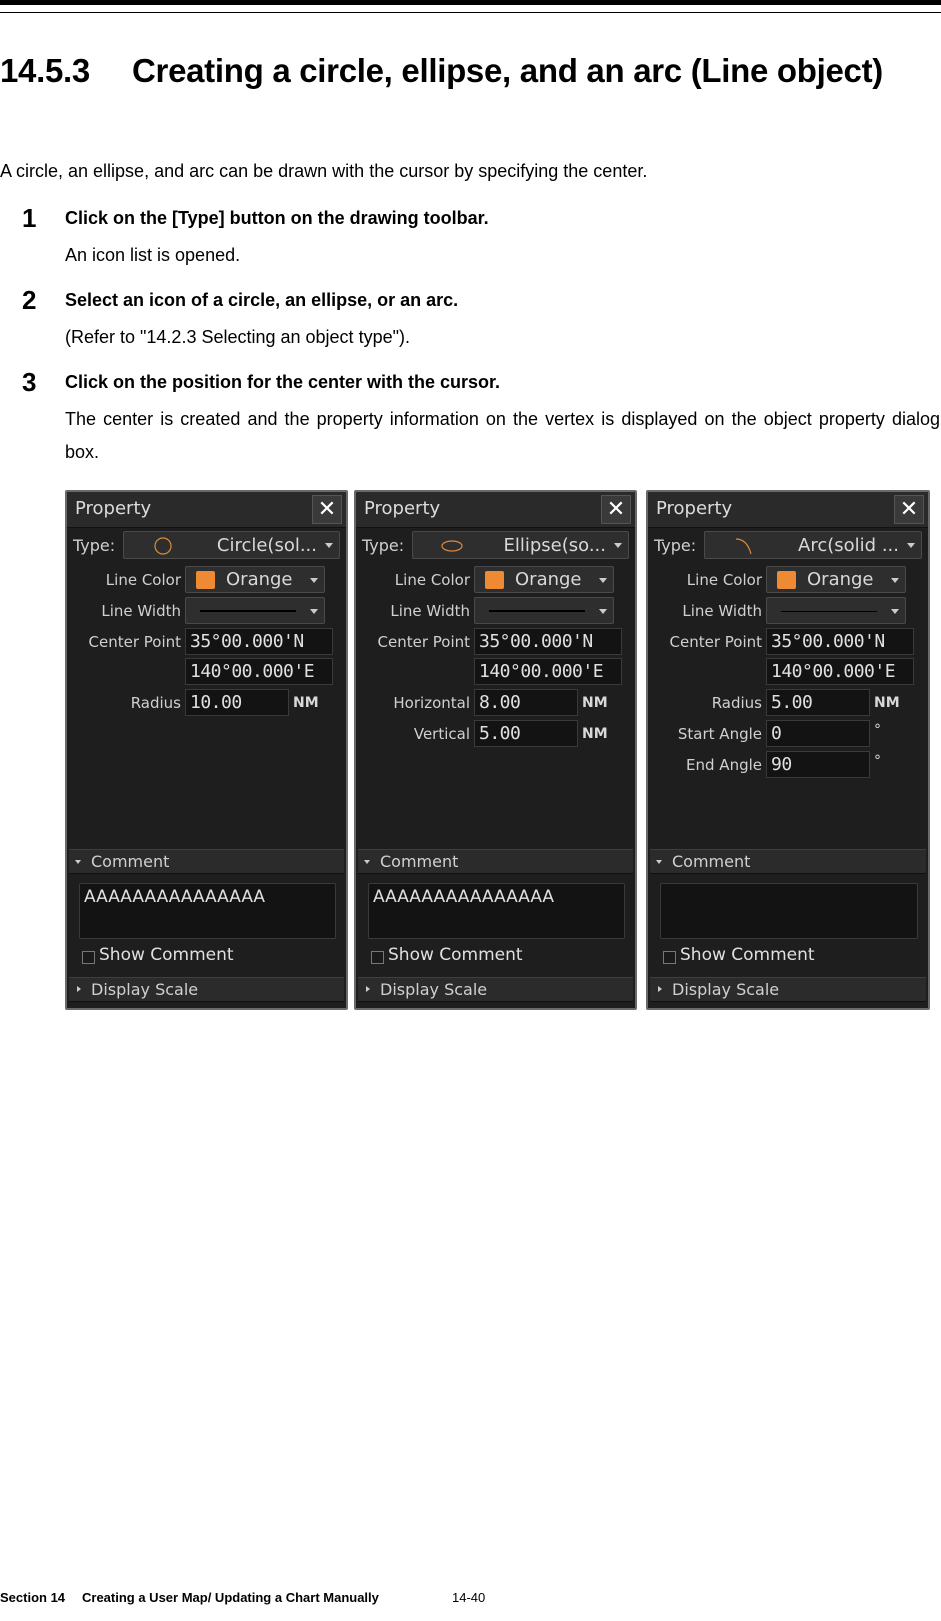 This screenshot has width=941, height=1621. What do you see at coordinates (29, 382) in the screenshot?
I see `step-number: 3` at bounding box center [29, 382].